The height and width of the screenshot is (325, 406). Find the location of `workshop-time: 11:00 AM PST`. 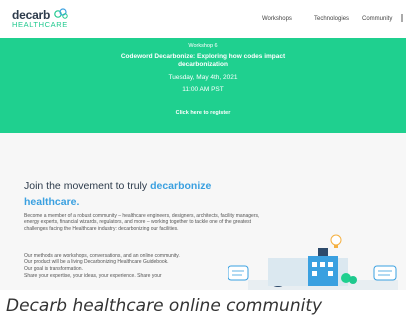

workshop-time: 11:00 AM PST is located at coordinates (203, 89).